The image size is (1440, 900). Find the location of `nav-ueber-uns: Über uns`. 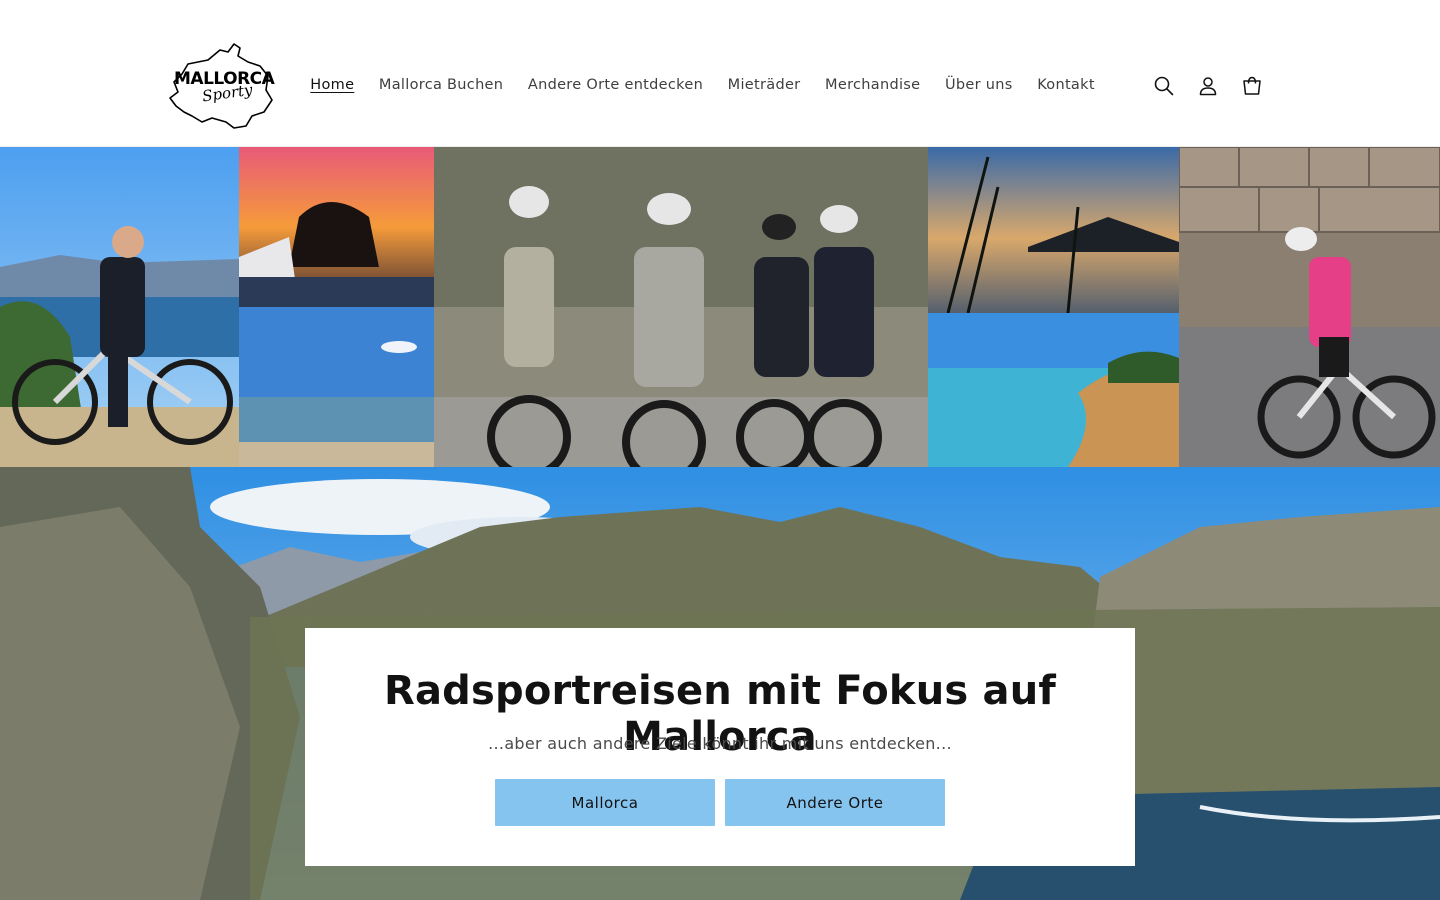

nav-ueber-uns: Über uns is located at coordinates (979, 85).